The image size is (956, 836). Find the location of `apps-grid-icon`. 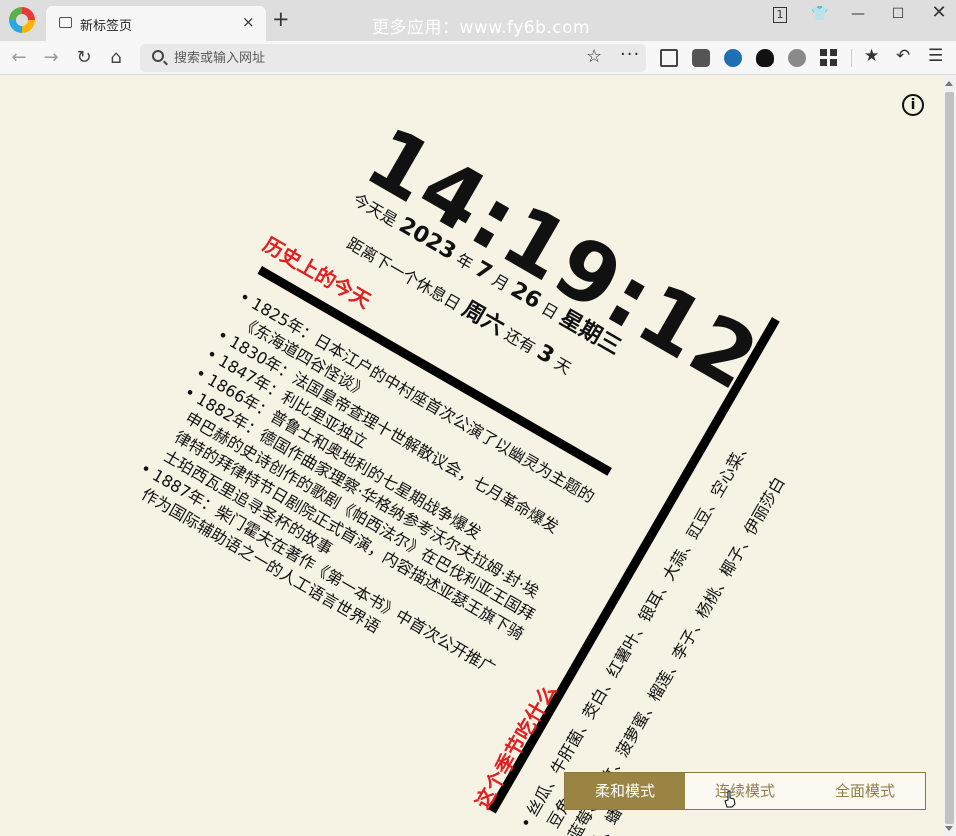

apps-grid-icon is located at coordinates (829, 58).